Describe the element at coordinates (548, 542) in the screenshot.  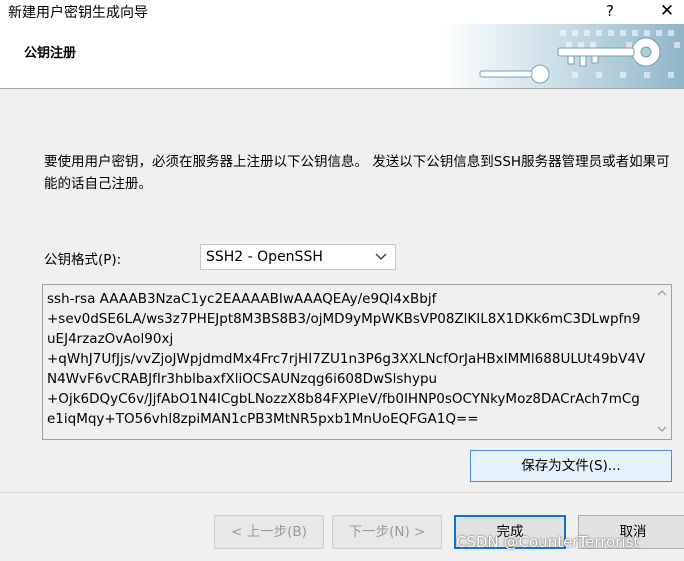
I see `watermark: CSDN @CounterTerrorist` at that location.